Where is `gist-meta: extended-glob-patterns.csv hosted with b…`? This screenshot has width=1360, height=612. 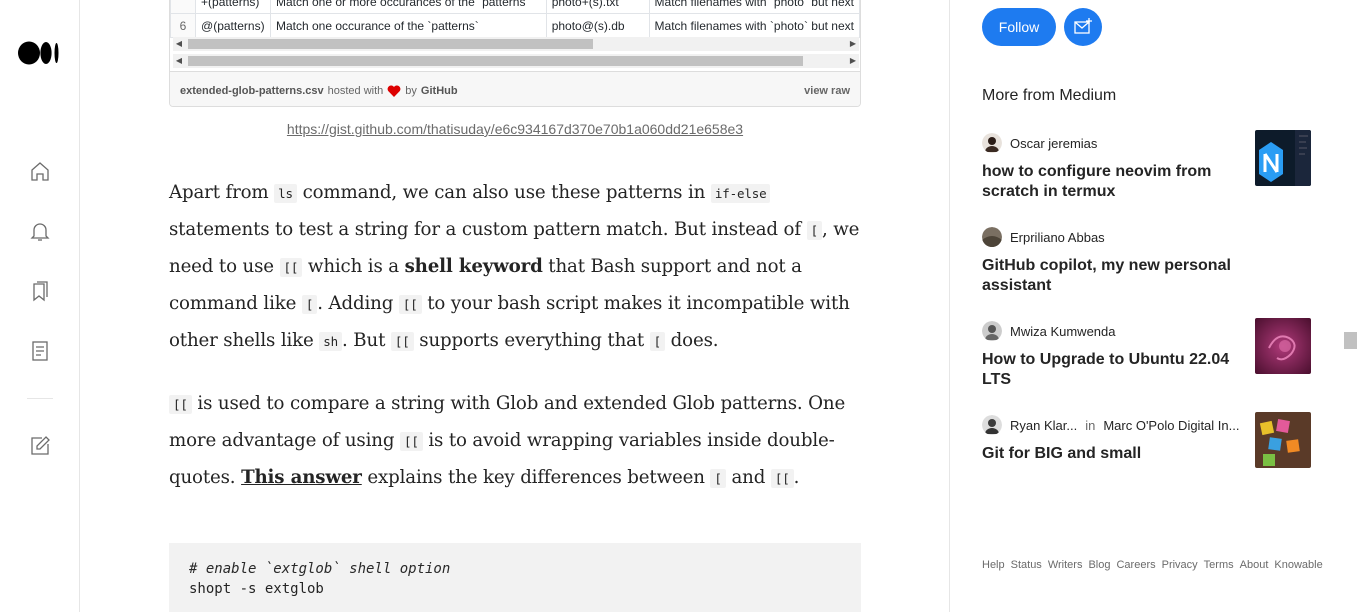 gist-meta: extended-glob-patterns.csv hosted with b… is located at coordinates (319, 91).